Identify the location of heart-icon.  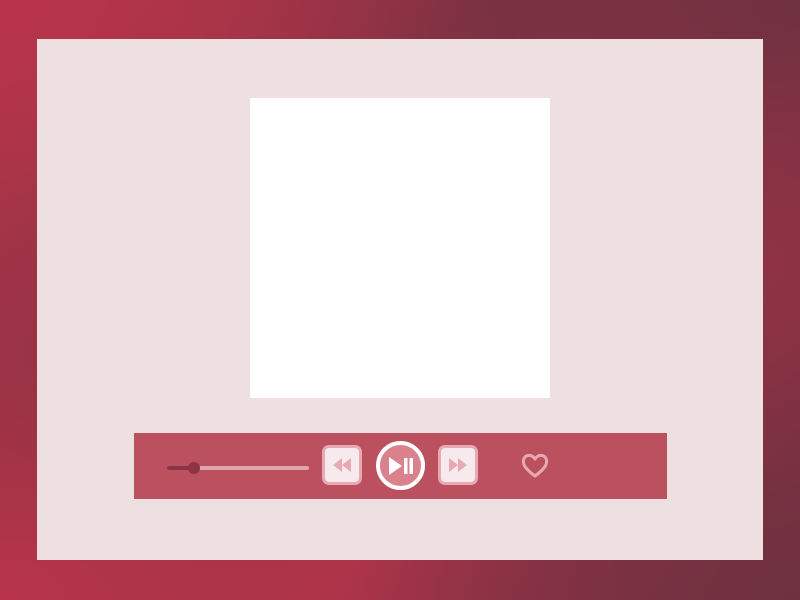
(535, 465).